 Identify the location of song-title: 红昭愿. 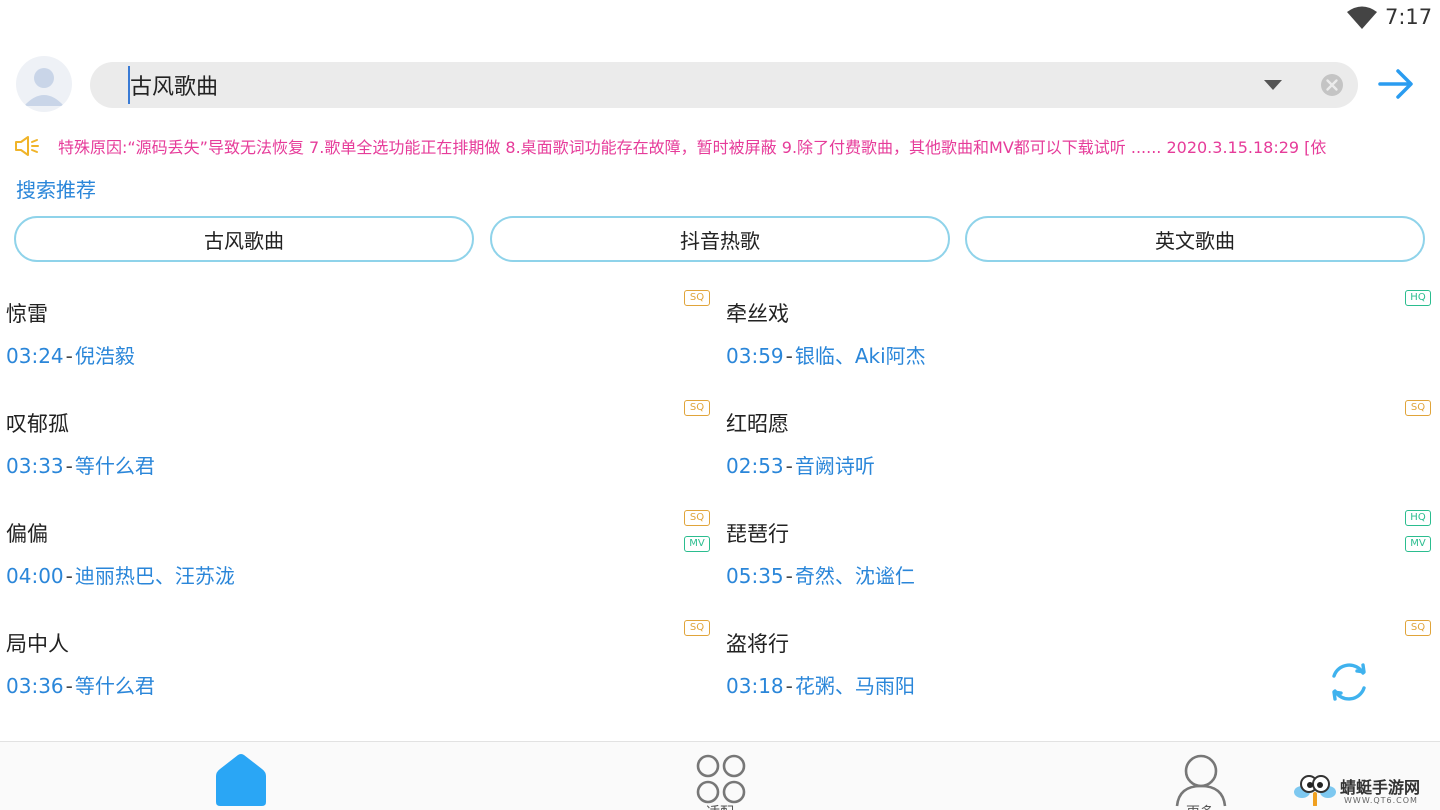
(757, 424).